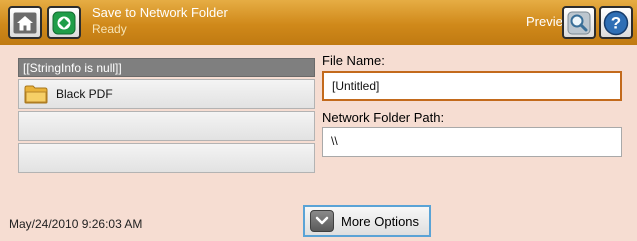 The height and width of the screenshot is (241, 637). I want to click on folder-path-field: \\, so click(472, 142).